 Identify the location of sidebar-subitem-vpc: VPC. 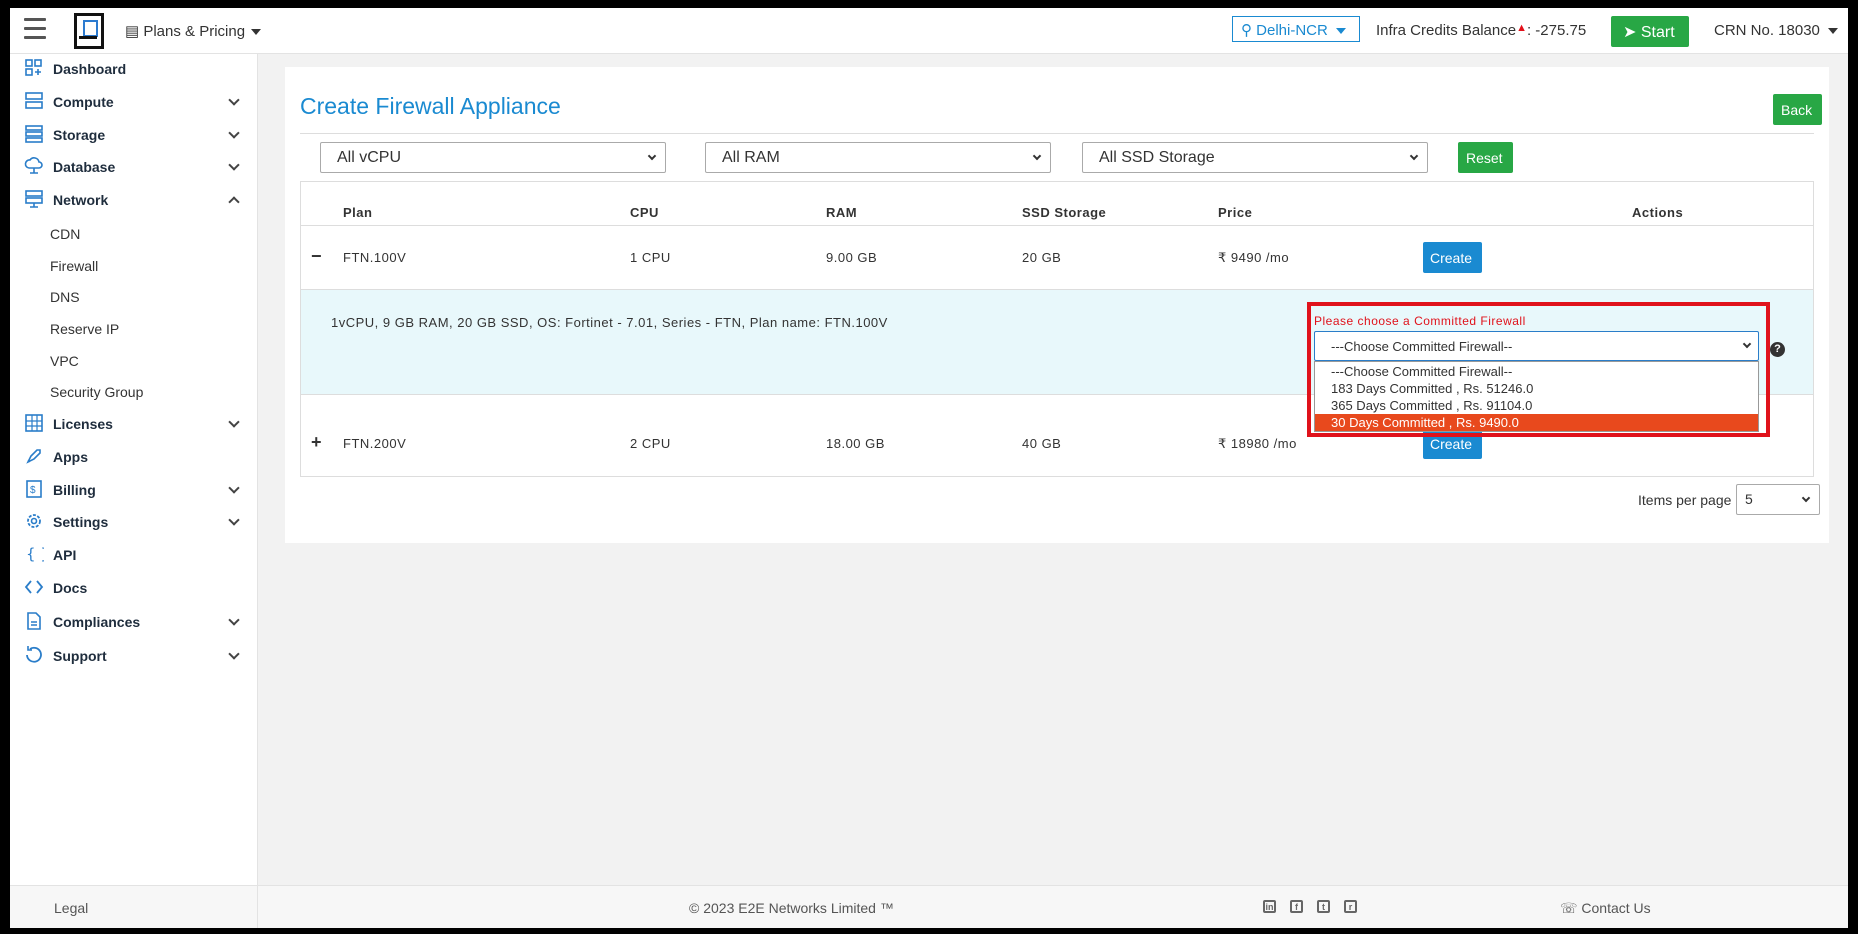
(64, 361).